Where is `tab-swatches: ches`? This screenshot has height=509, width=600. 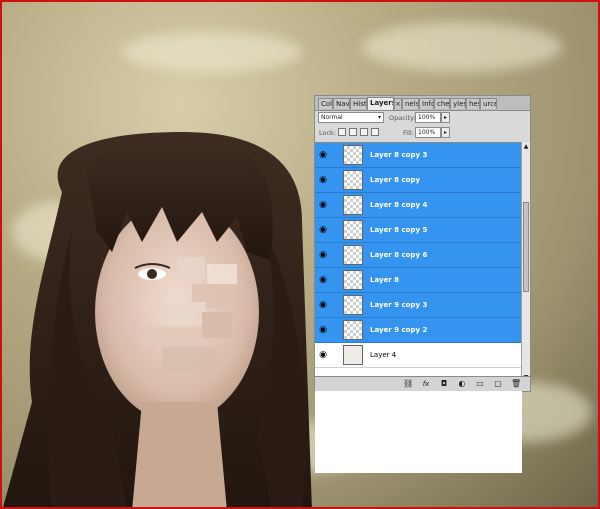 tab-swatches: ches is located at coordinates (442, 103).